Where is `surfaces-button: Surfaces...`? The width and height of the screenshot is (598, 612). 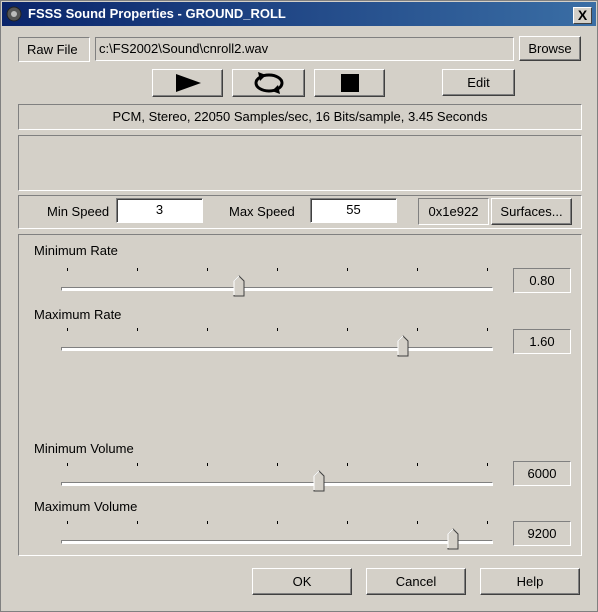 surfaces-button: Surfaces... is located at coordinates (531, 211).